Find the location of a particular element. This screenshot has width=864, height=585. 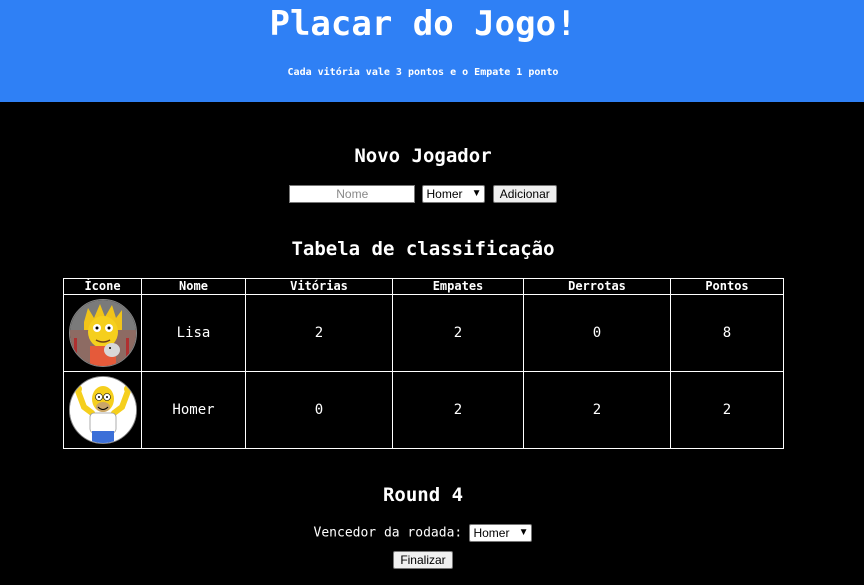

page-title: Placar do Jogo! is located at coordinates (423, 24).